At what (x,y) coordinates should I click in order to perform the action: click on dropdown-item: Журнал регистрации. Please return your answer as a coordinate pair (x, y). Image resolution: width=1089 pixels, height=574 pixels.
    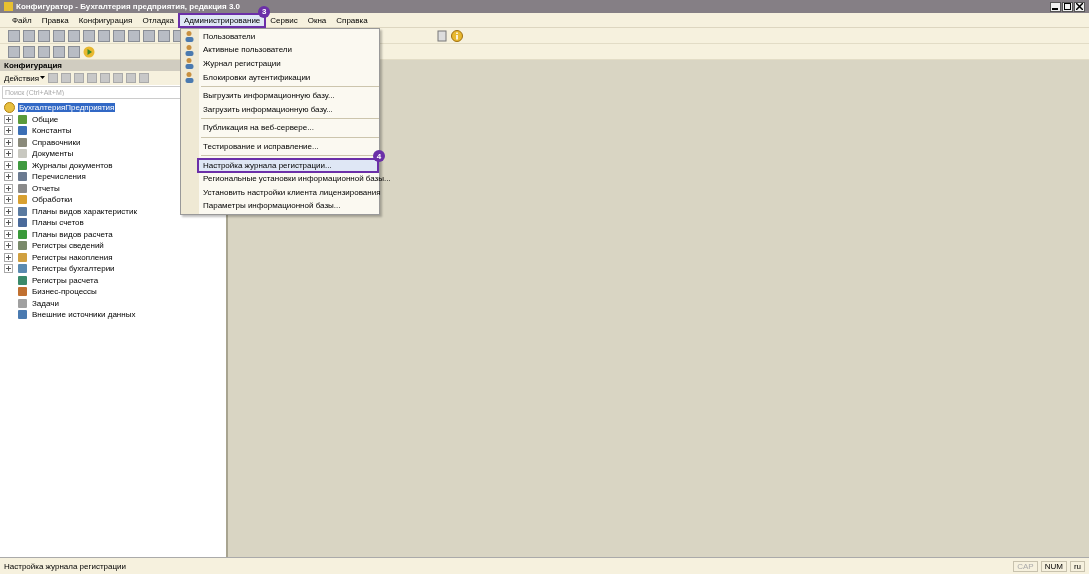
    Looking at the image, I should click on (288, 63).